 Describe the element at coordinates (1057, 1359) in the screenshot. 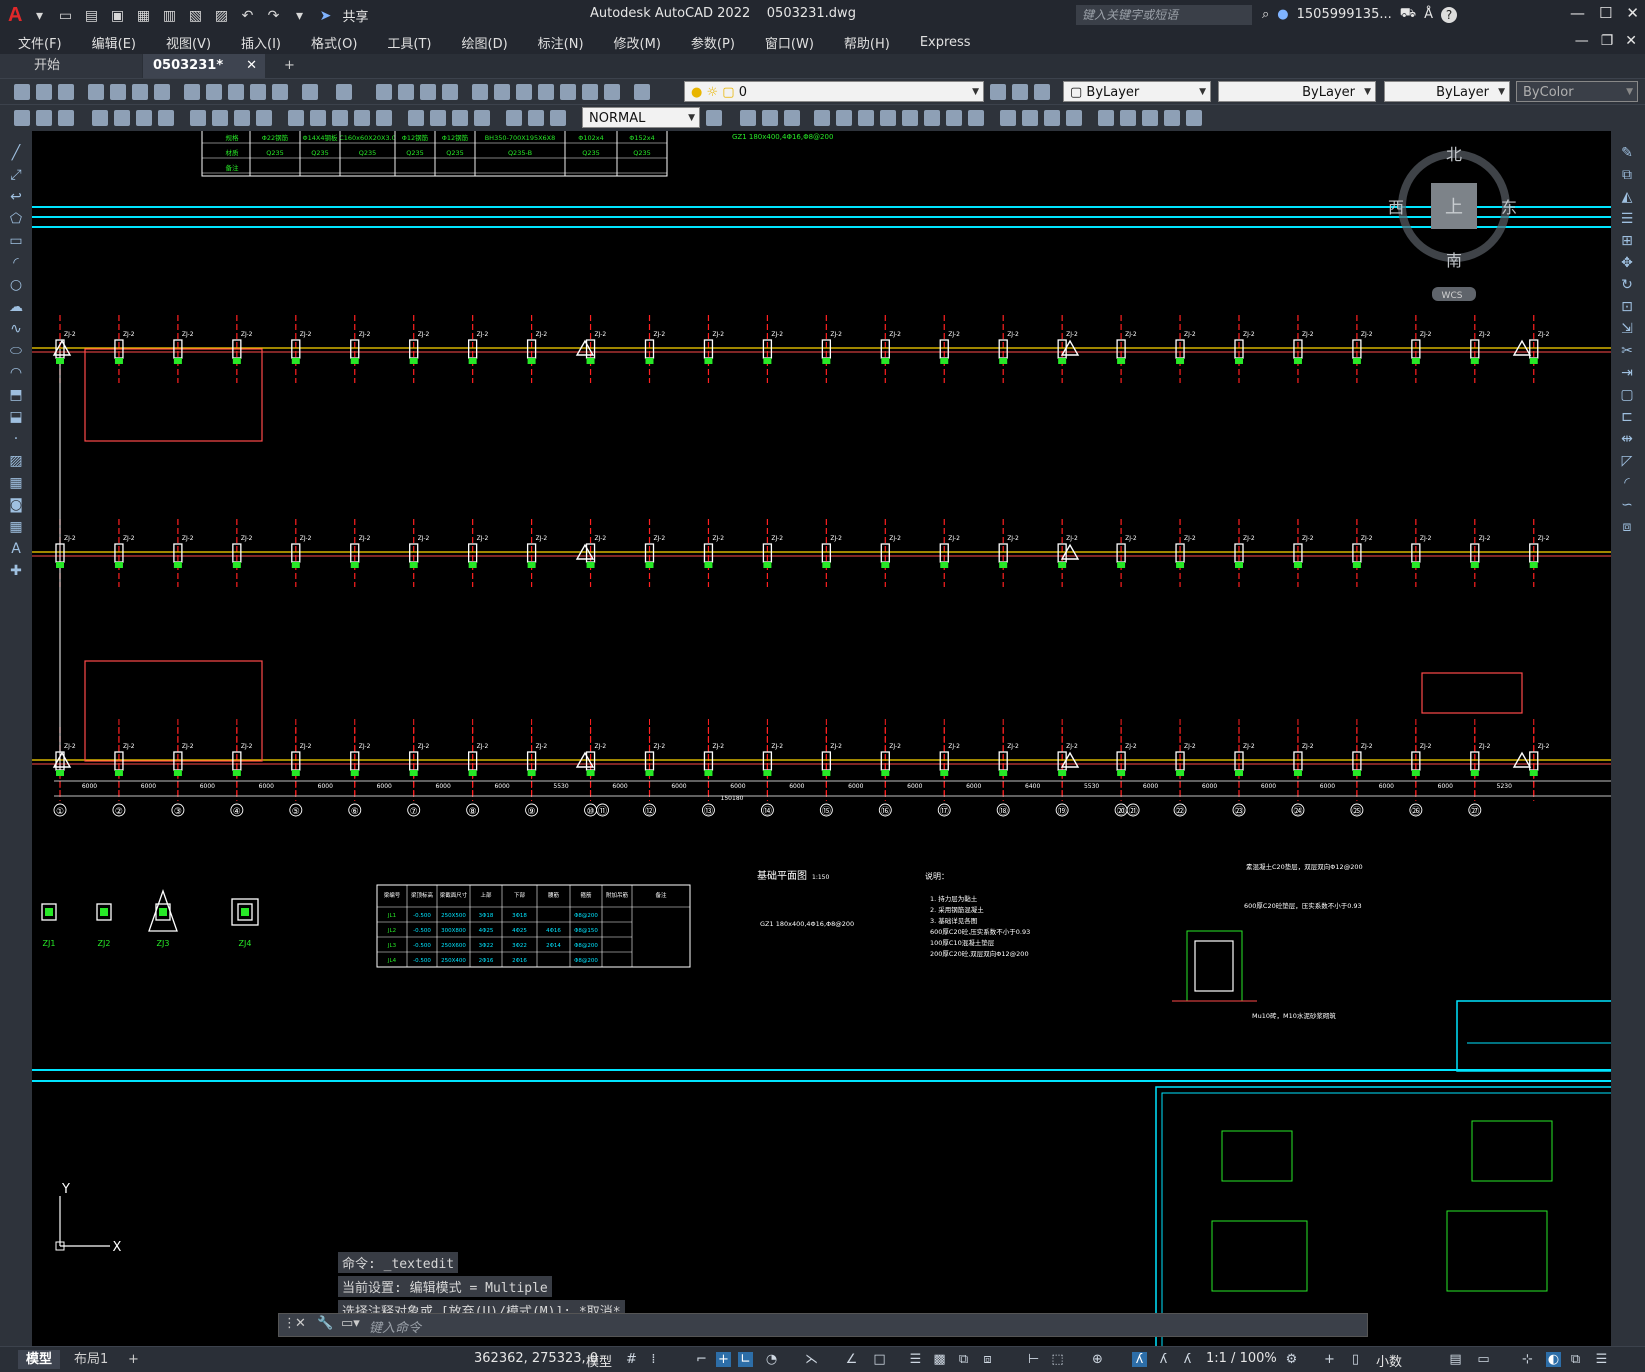

I see `selection-filter-icon: ⬚` at that location.